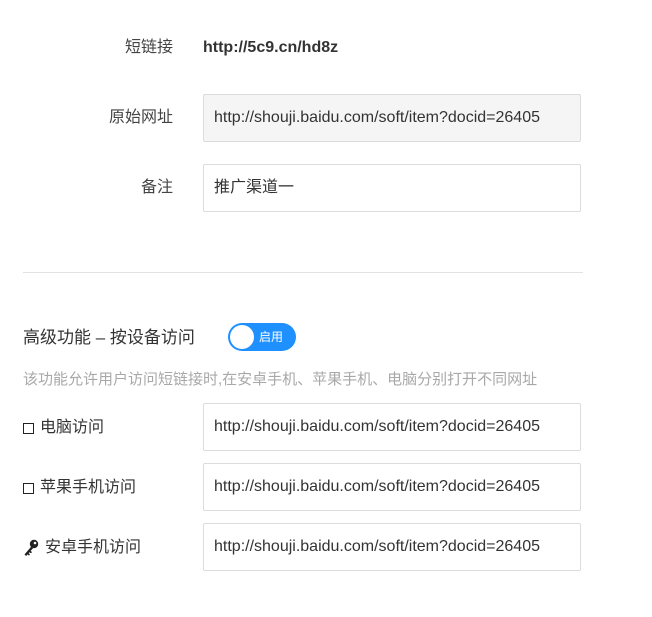 The image size is (652, 617). I want to click on original-url-label: 原始网址, so click(140, 117).